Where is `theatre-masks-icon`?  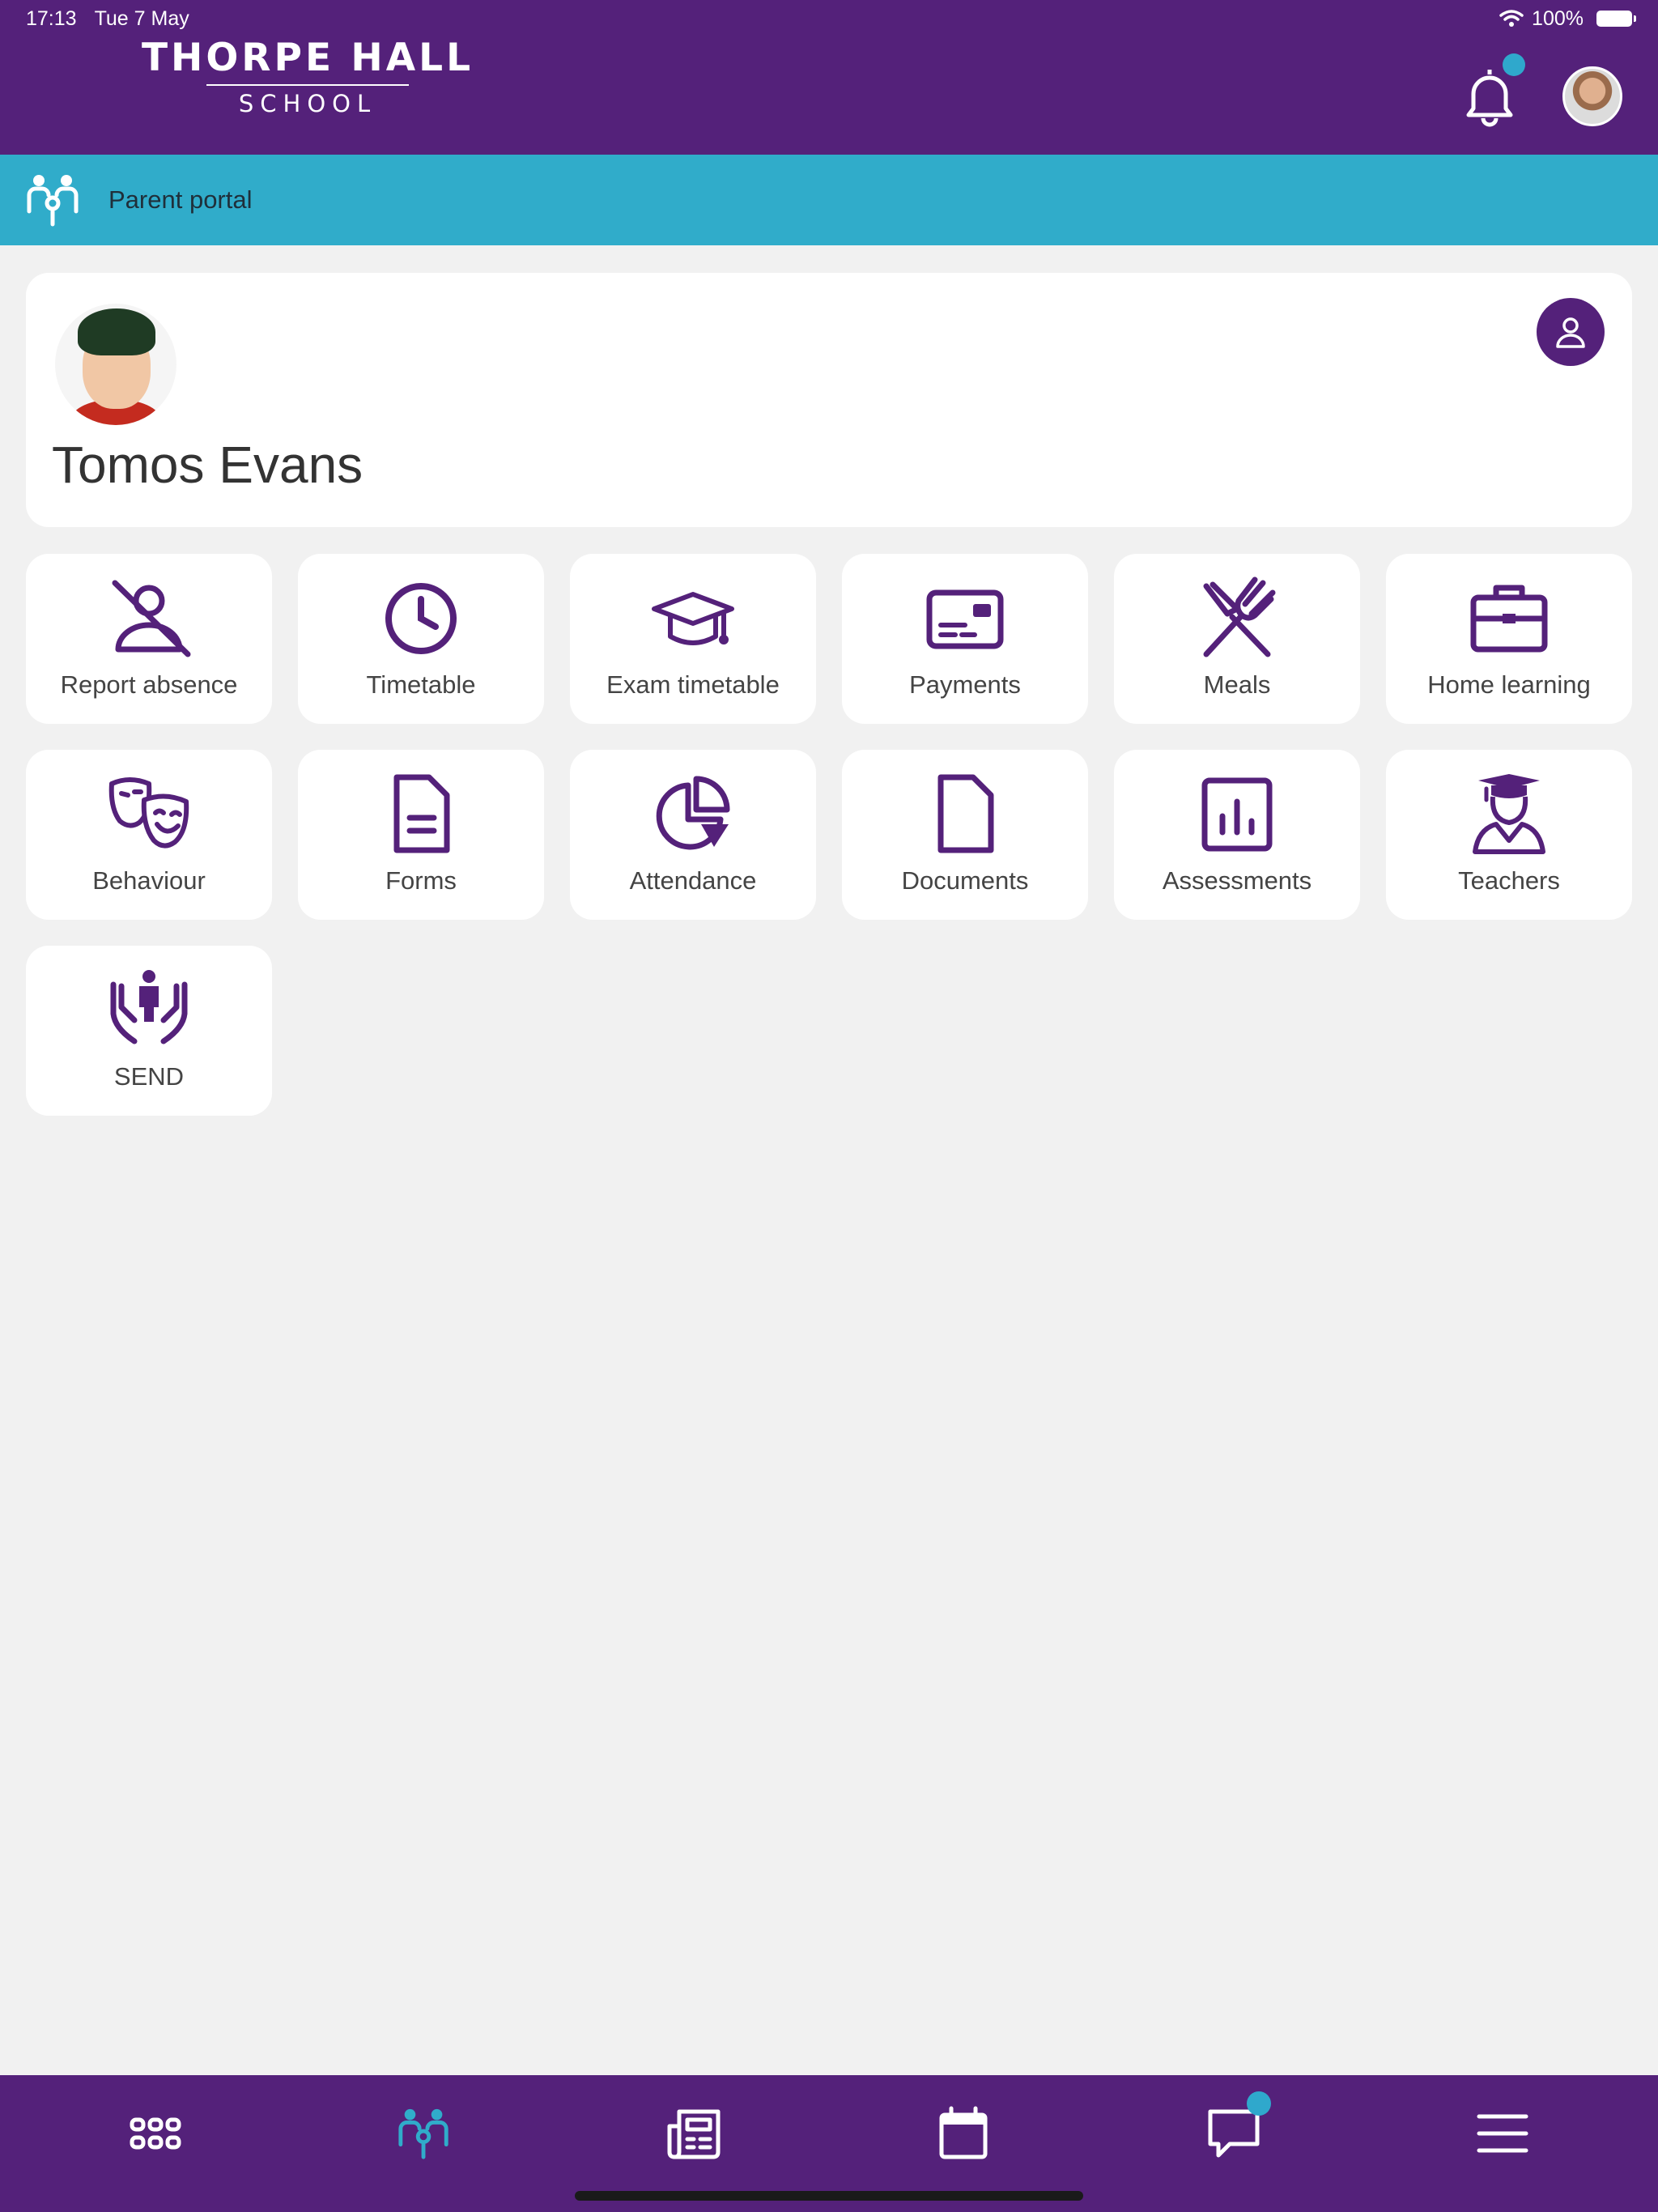
theatre-masks-icon is located at coordinates (148, 813).